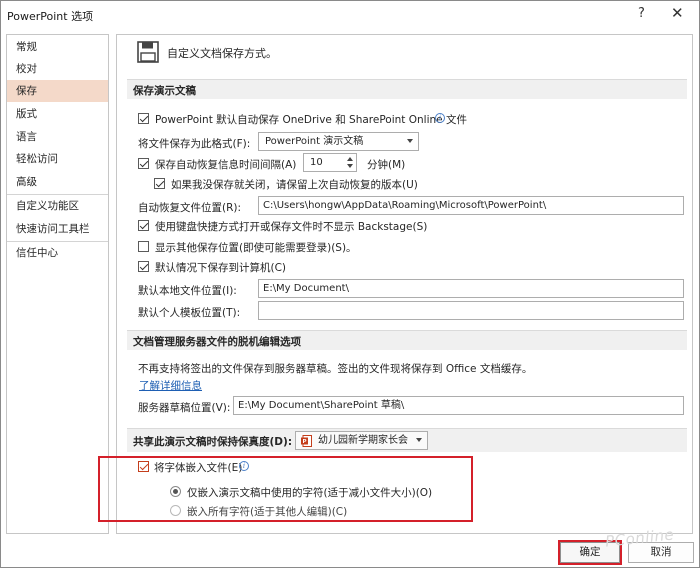  Describe the element at coordinates (641, 13) in the screenshot. I see `help-icon: ?` at that location.